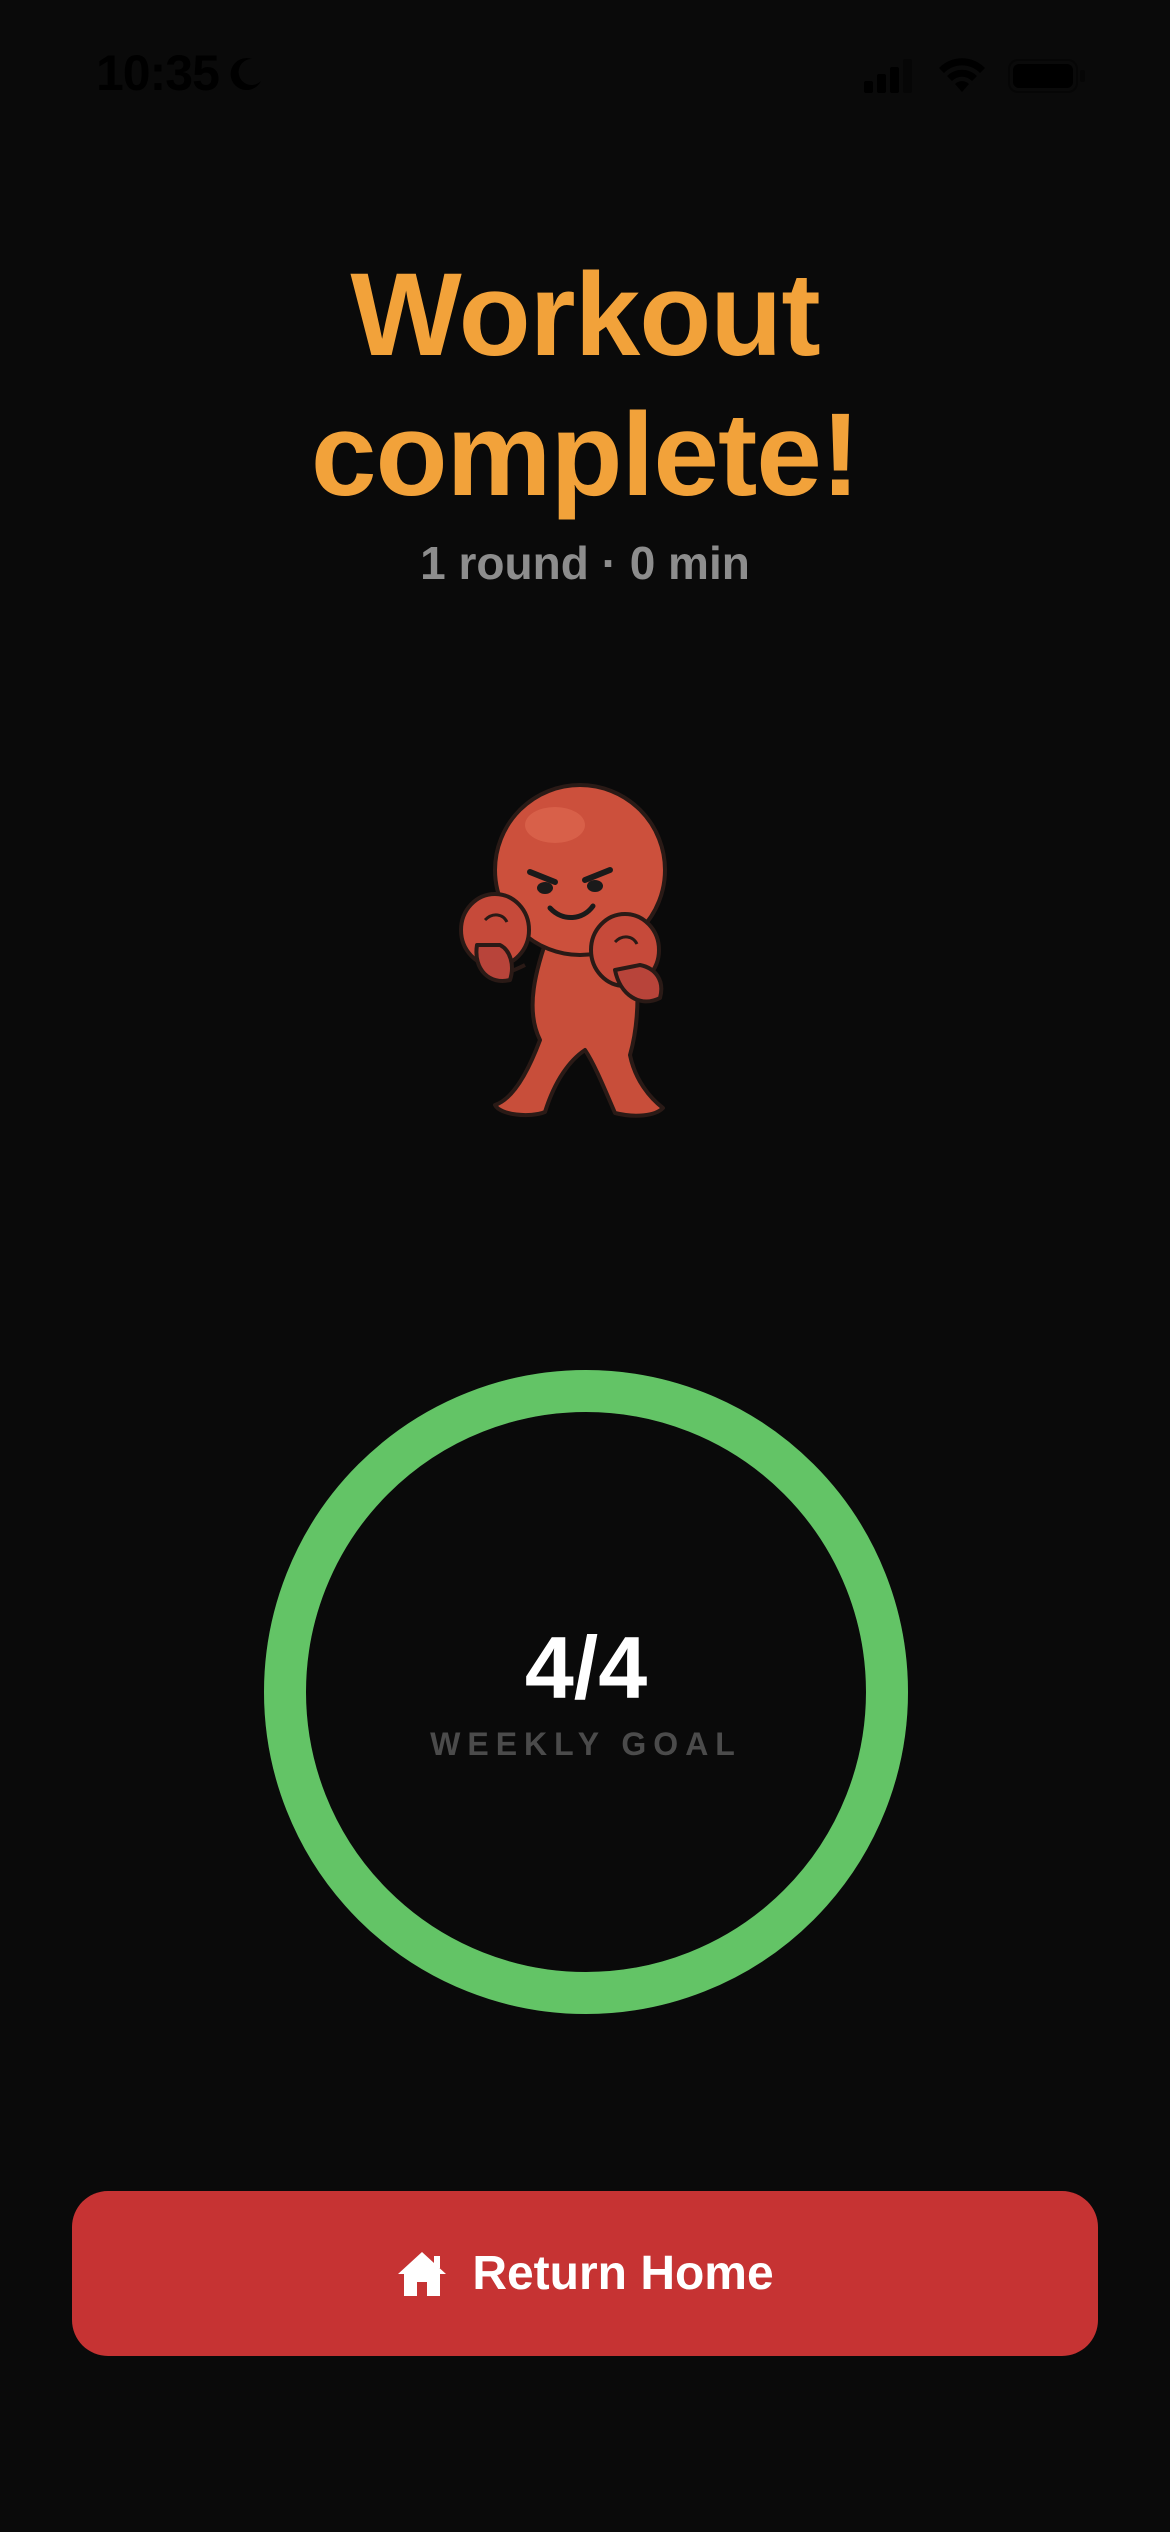 This screenshot has height=2532, width=1170. I want to click on status-time-text: 10:35, so click(158, 73).